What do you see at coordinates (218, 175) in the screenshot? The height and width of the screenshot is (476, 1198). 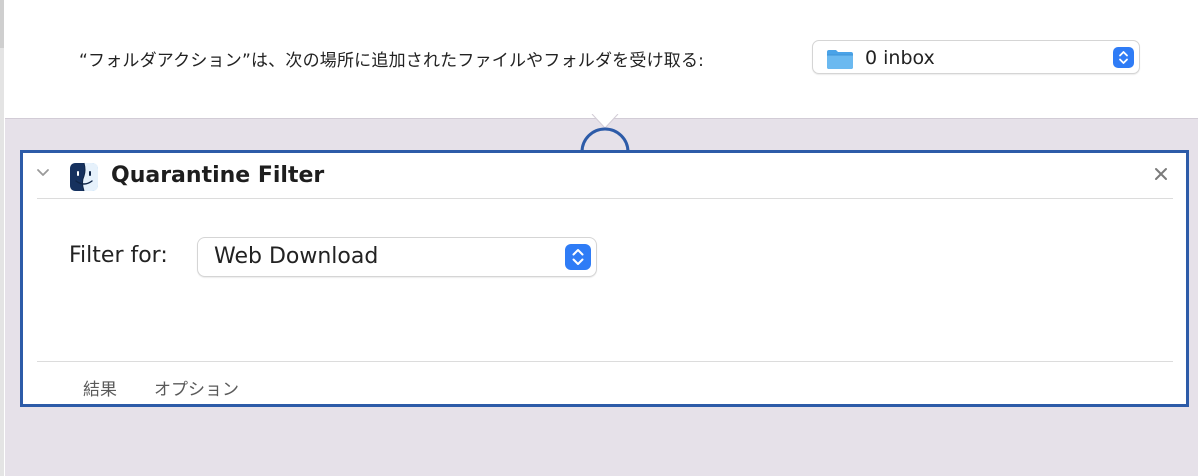 I see `action-title: Quarantine Filter` at bounding box center [218, 175].